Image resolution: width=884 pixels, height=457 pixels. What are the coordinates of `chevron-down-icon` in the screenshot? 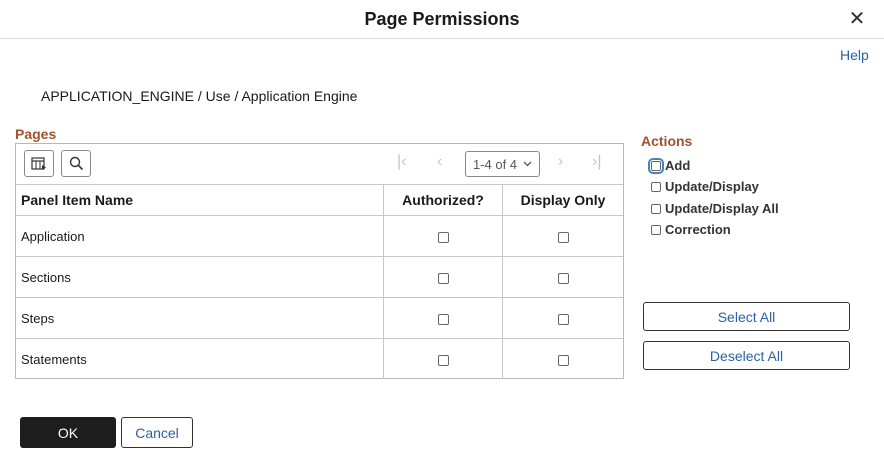 It's located at (527, 164).